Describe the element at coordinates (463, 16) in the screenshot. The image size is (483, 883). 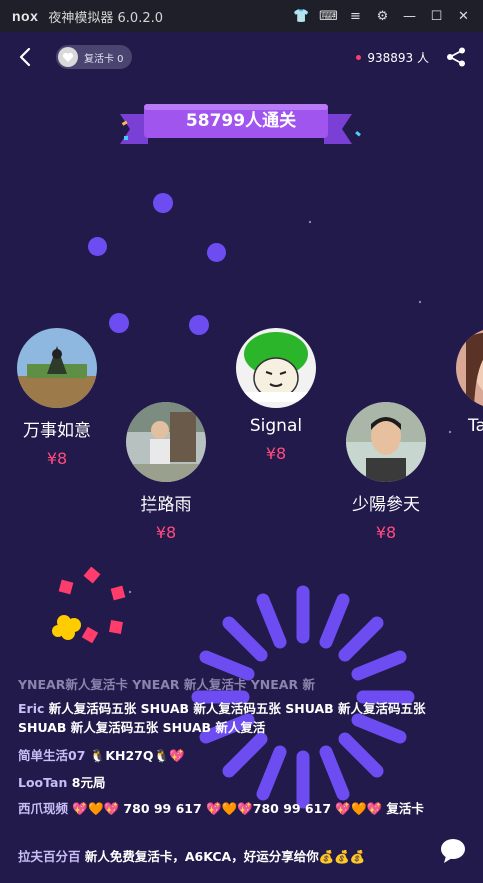
I see `close-icon: ✕` at that location.